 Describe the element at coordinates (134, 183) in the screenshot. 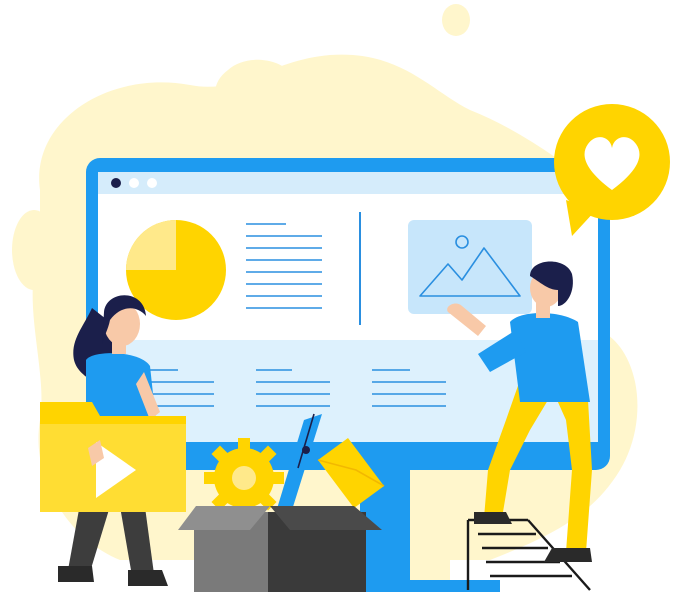

I see `window-controls-icon` at that location.